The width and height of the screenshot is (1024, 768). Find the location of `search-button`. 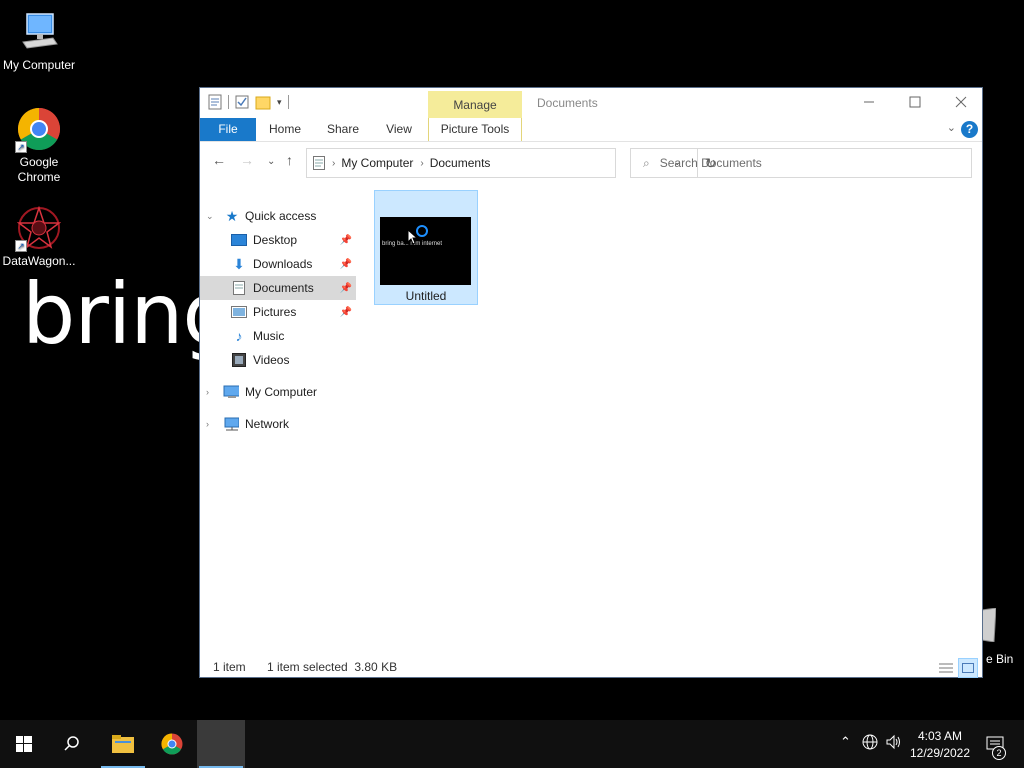

search-button is located at coordinates (72, 744).